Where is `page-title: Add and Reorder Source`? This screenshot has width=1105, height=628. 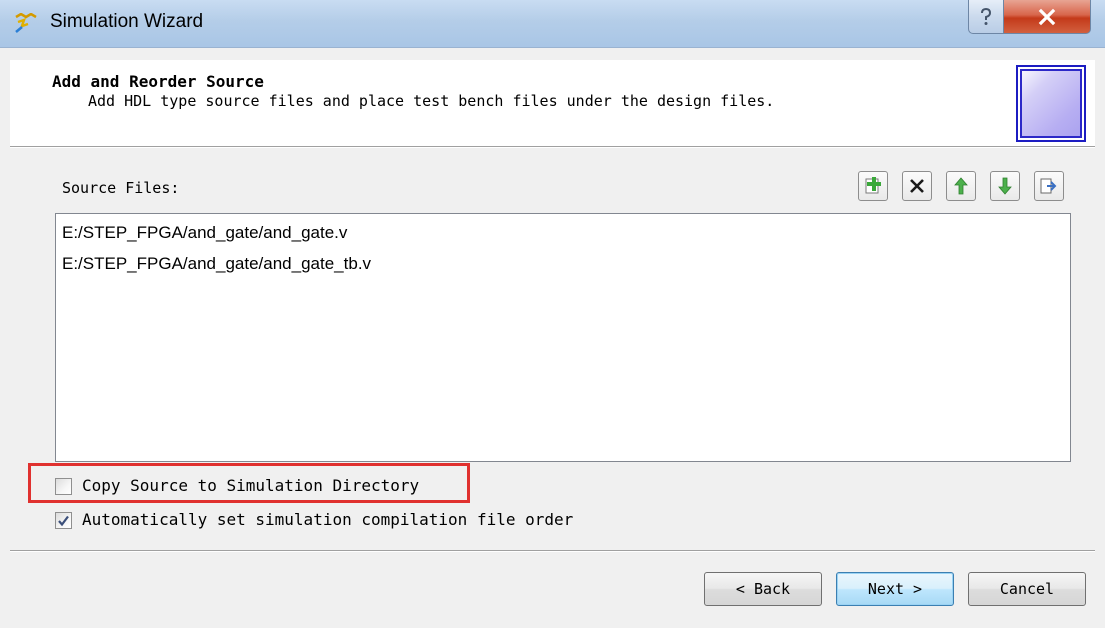 page-title: Add and Reorder Source is located at coordinates (158, 81).